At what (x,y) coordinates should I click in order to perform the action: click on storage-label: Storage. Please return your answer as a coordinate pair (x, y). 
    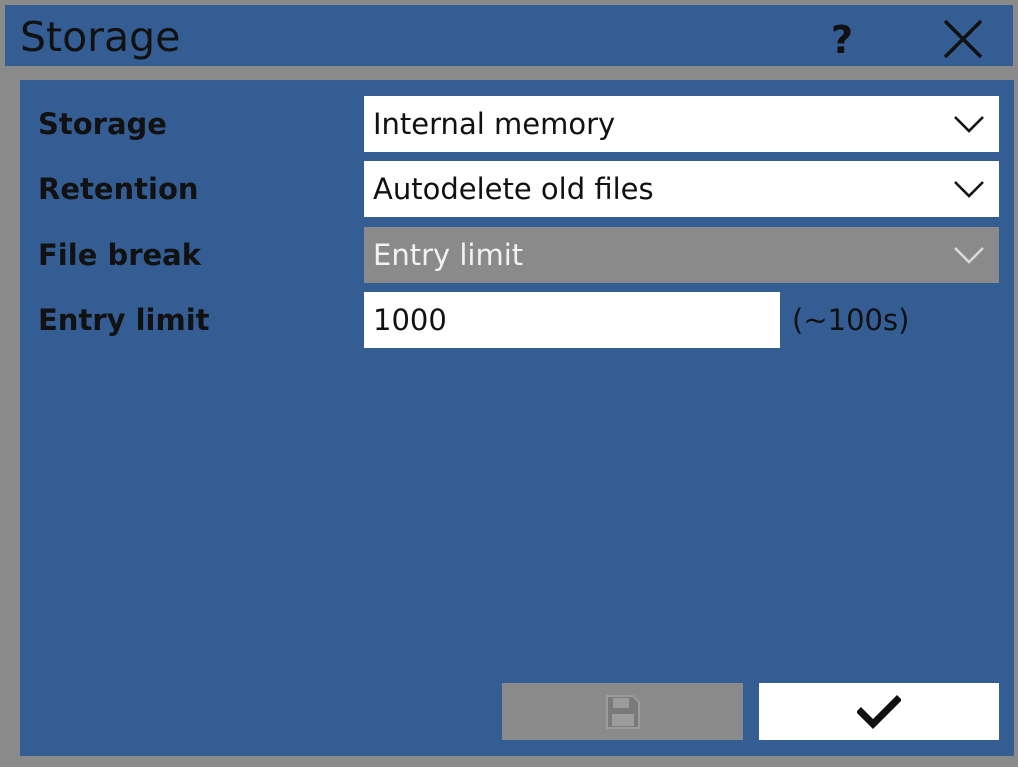
    Looking at the image, I should click on (102, 124).